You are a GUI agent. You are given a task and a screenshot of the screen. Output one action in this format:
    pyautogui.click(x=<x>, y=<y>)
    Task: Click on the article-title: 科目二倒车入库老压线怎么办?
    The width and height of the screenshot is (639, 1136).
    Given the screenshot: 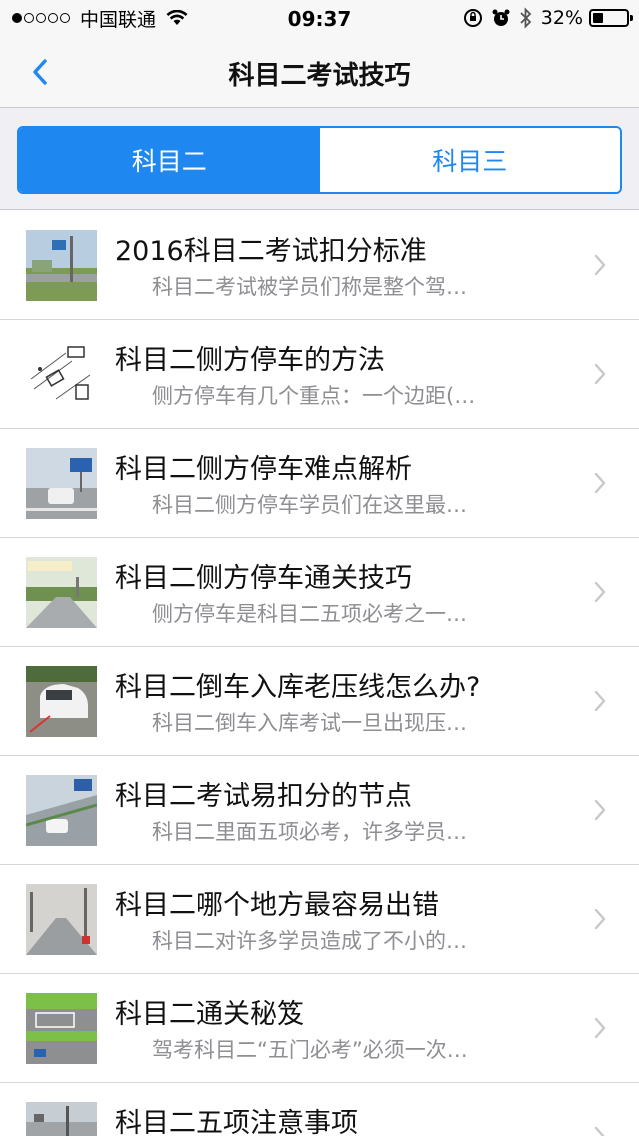 What is the action you would take?
    pyautogui.click(x=298, y=687)
    